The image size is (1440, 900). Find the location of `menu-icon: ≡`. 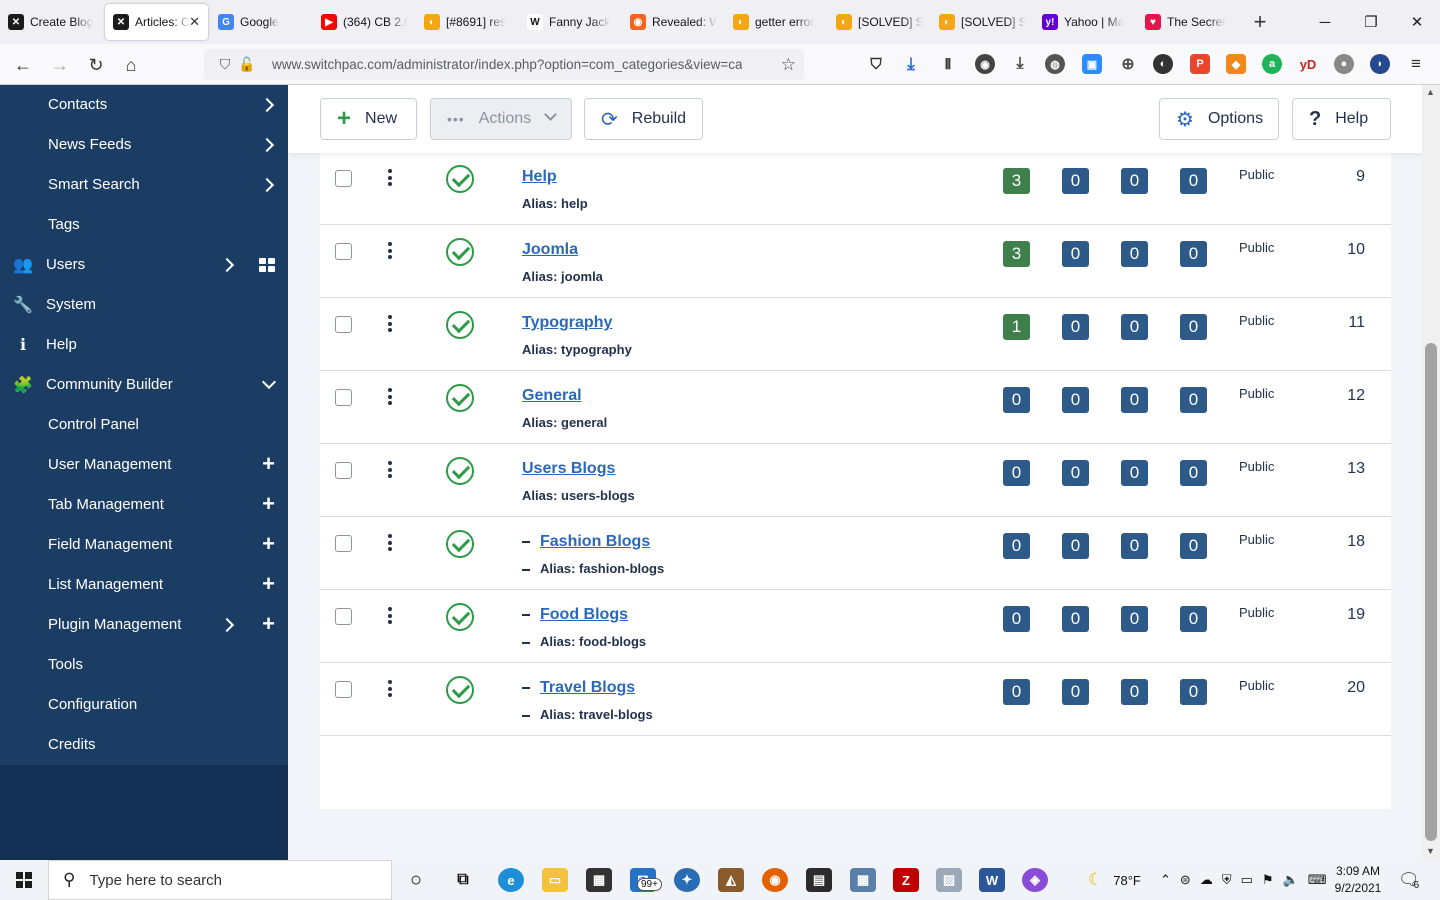

menu-icon: ≡ is located at coordinates (1416, 64).